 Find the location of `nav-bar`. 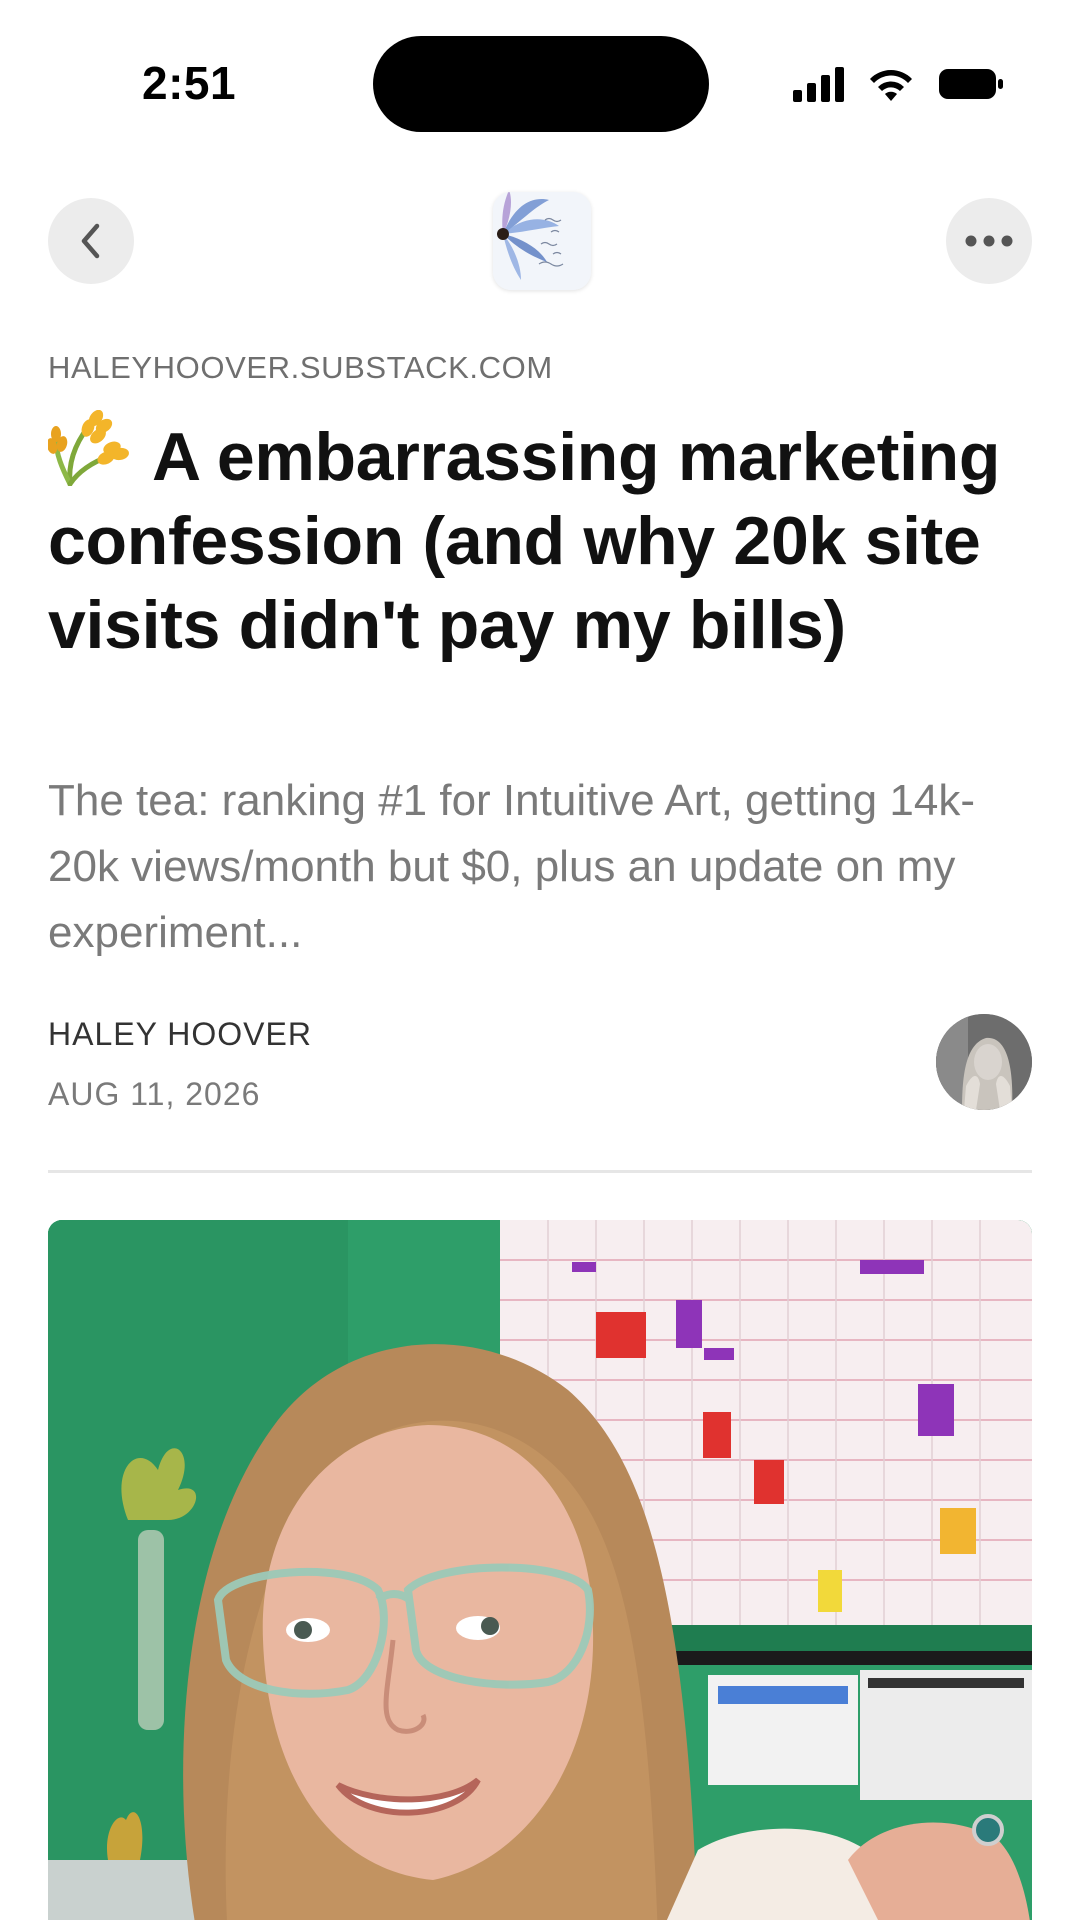

nav-bar is located at coordinates (540, 240).